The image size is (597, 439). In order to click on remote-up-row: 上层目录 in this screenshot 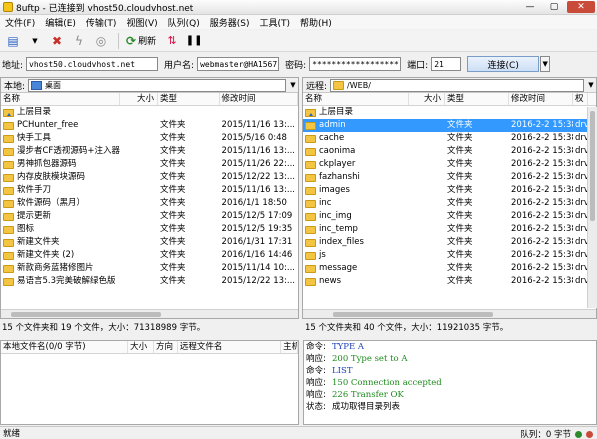, I will do `click(449, 112)`.